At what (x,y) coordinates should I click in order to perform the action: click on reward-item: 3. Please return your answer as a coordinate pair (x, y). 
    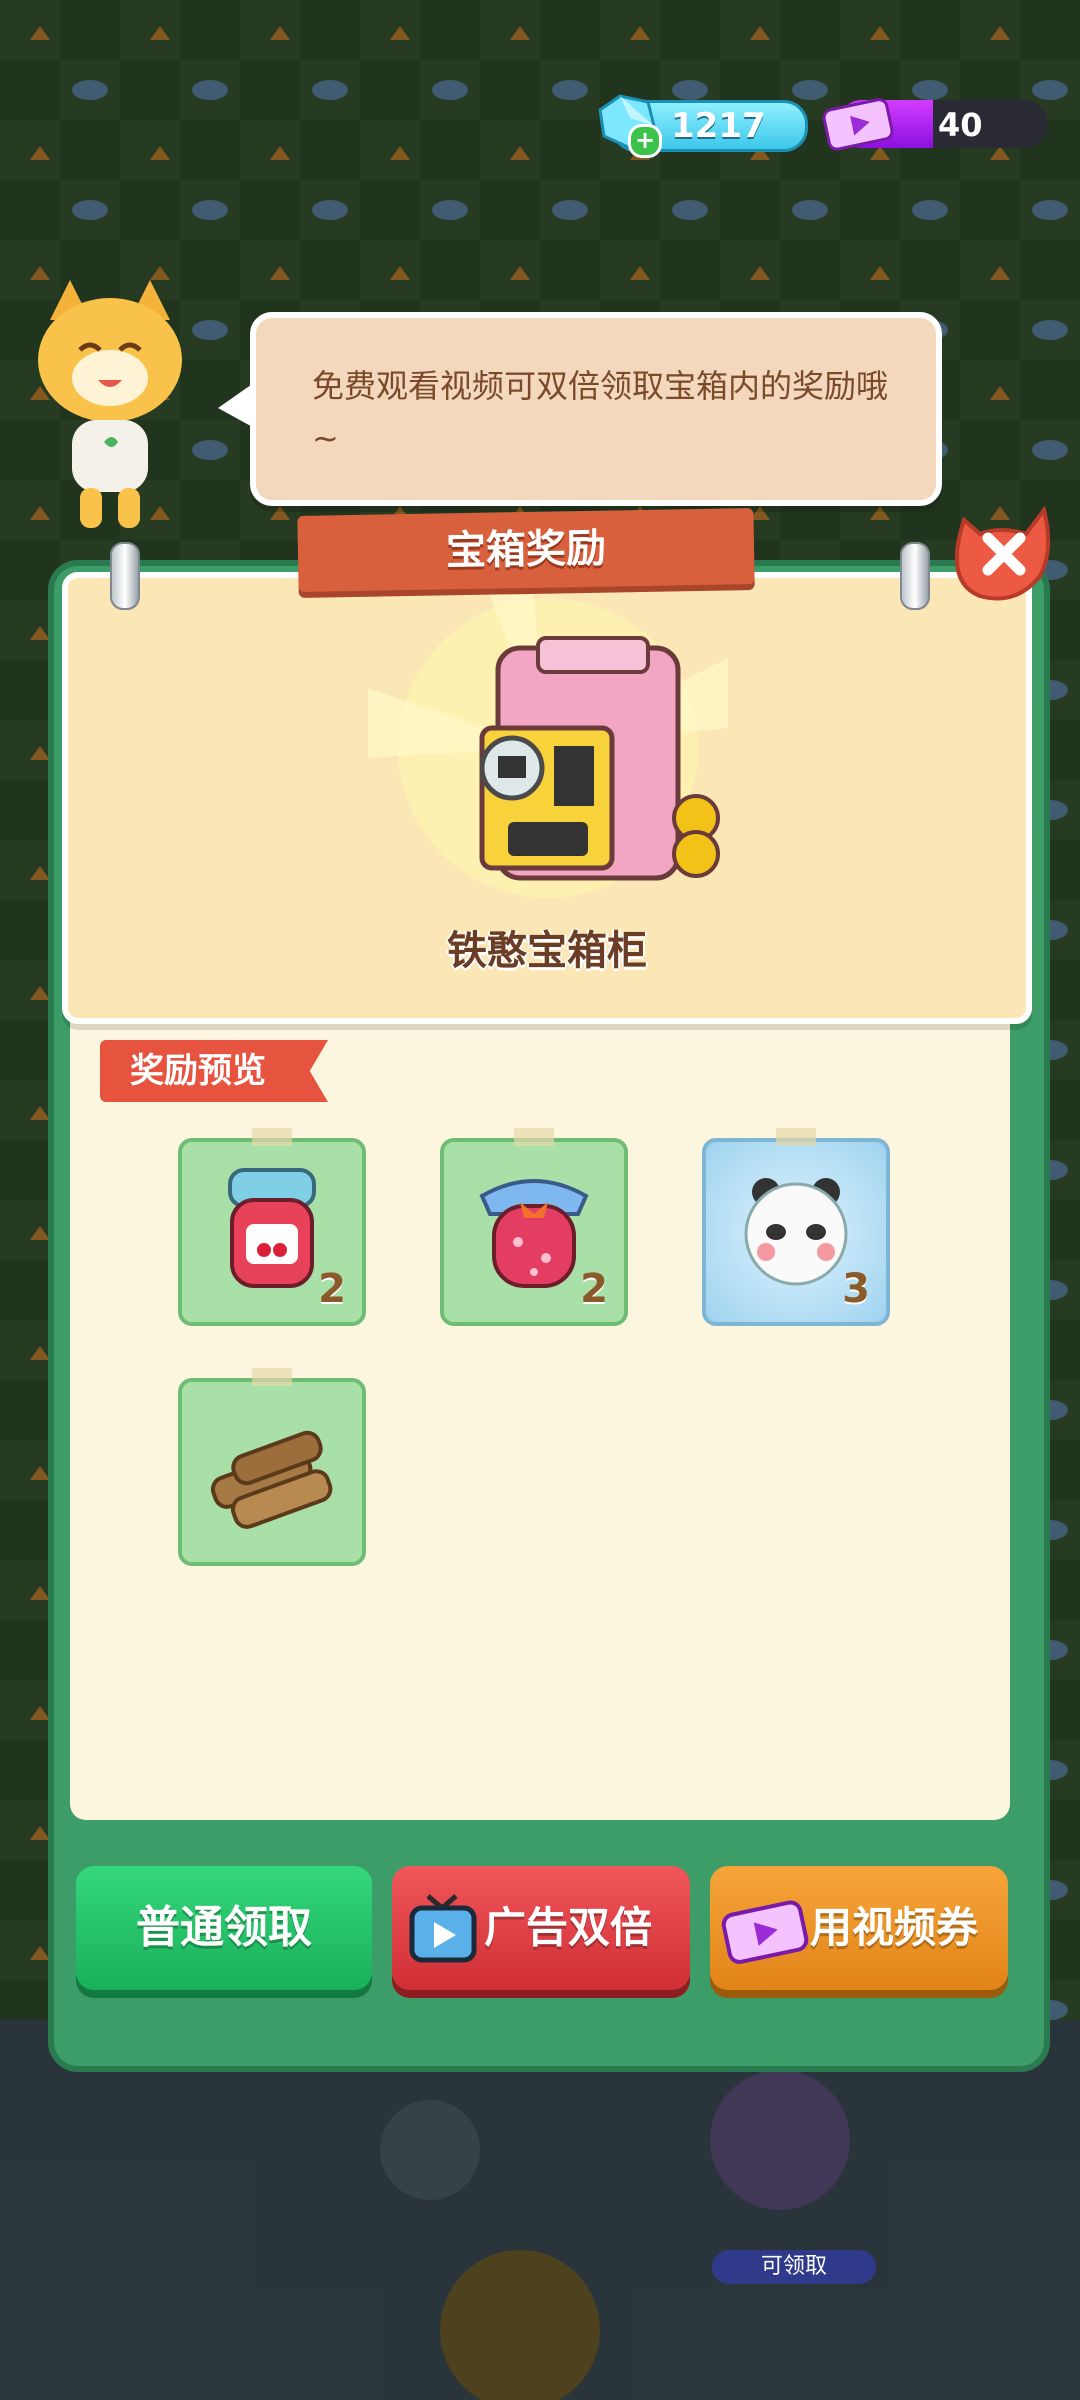
    Looking at the image, I should click on (796, 1227).